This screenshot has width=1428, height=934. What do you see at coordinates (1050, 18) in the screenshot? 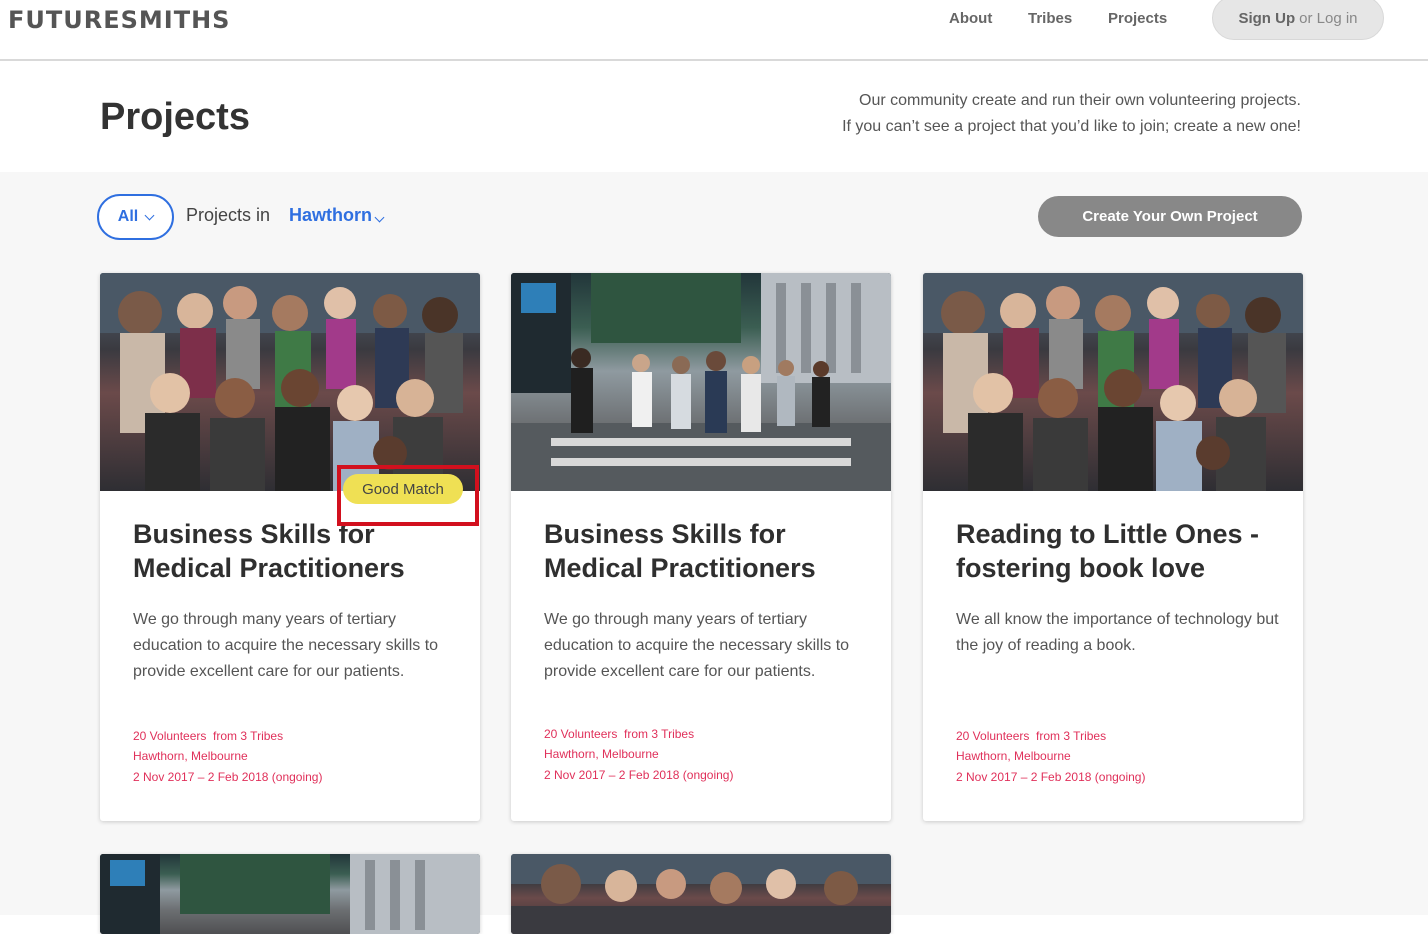
I see `nav-link-tribes: Tribes` at bounding box center [1050, 18].